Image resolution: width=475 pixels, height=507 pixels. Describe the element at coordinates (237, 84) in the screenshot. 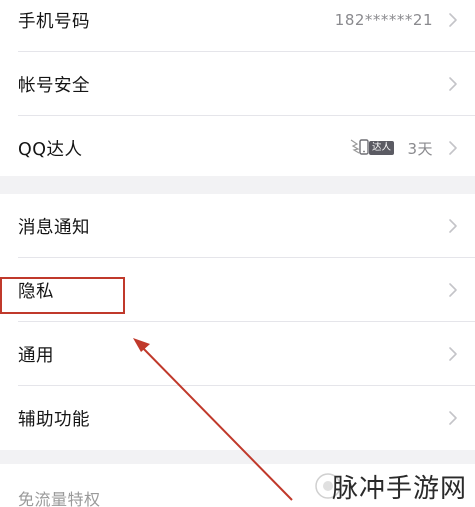

I see `row-account-security: 帐号安全` at that location.